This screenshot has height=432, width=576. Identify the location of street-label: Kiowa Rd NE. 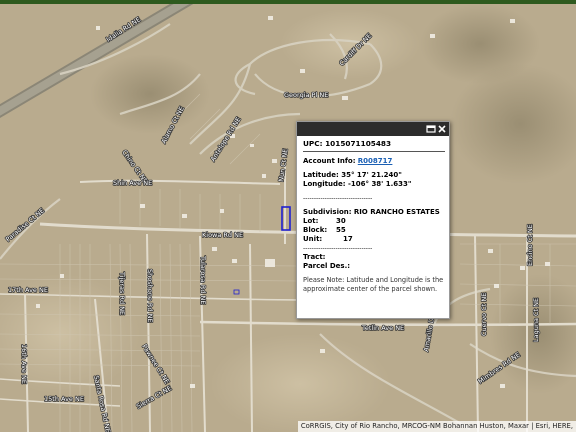
(222, 235).